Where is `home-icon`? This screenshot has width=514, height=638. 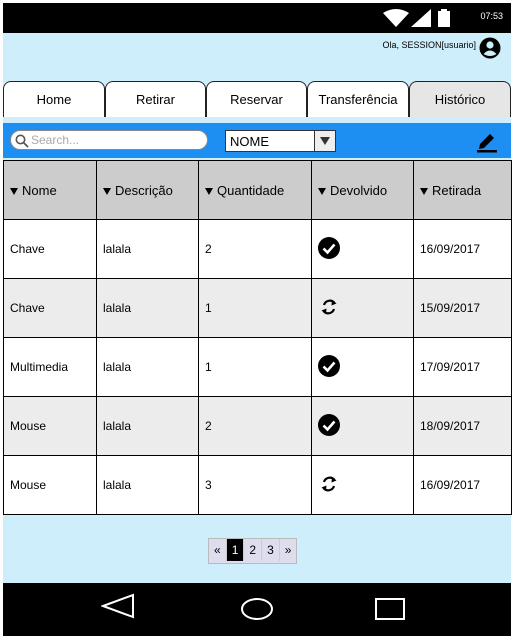 home-icon is located at coordinates (257, 609).